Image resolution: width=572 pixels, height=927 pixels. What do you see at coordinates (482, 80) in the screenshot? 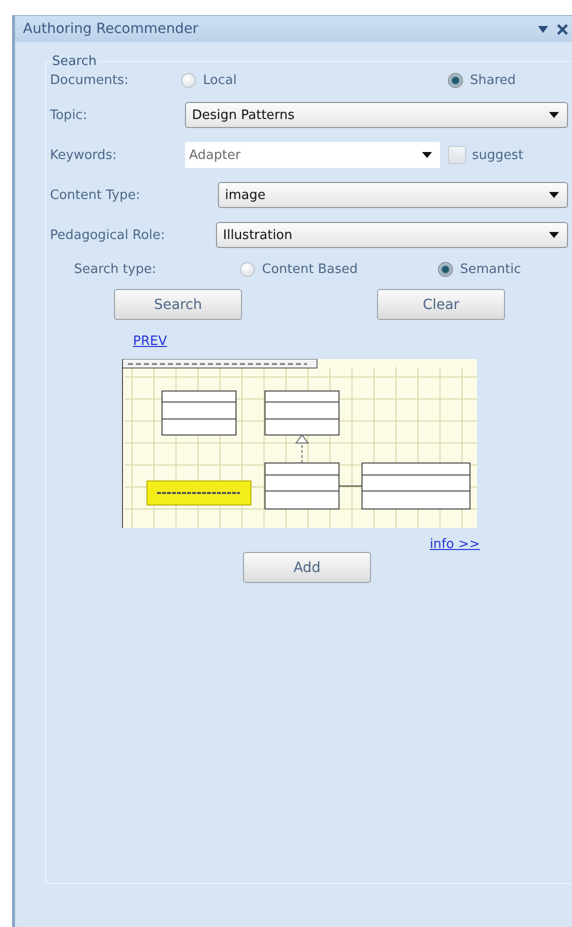
I see `radio-option: Shared` at bounding box center [482, 80].